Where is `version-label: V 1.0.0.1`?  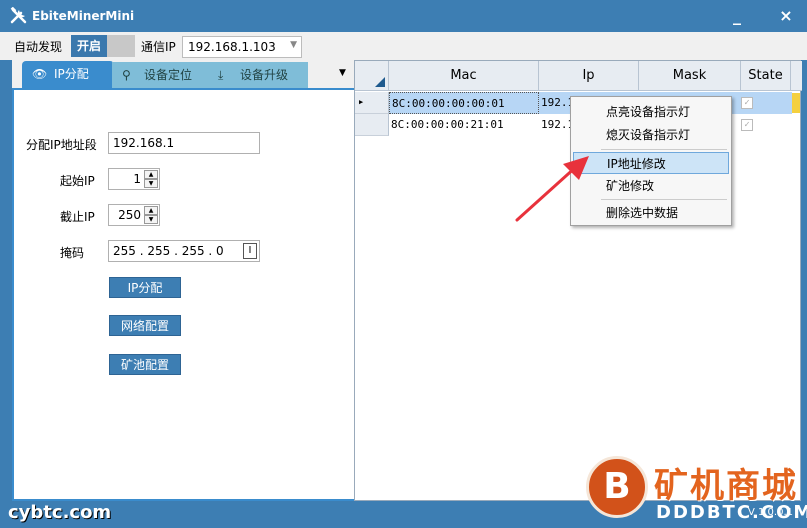 version-label: V 1.0.0.1 is located at coordinates (771, 512).